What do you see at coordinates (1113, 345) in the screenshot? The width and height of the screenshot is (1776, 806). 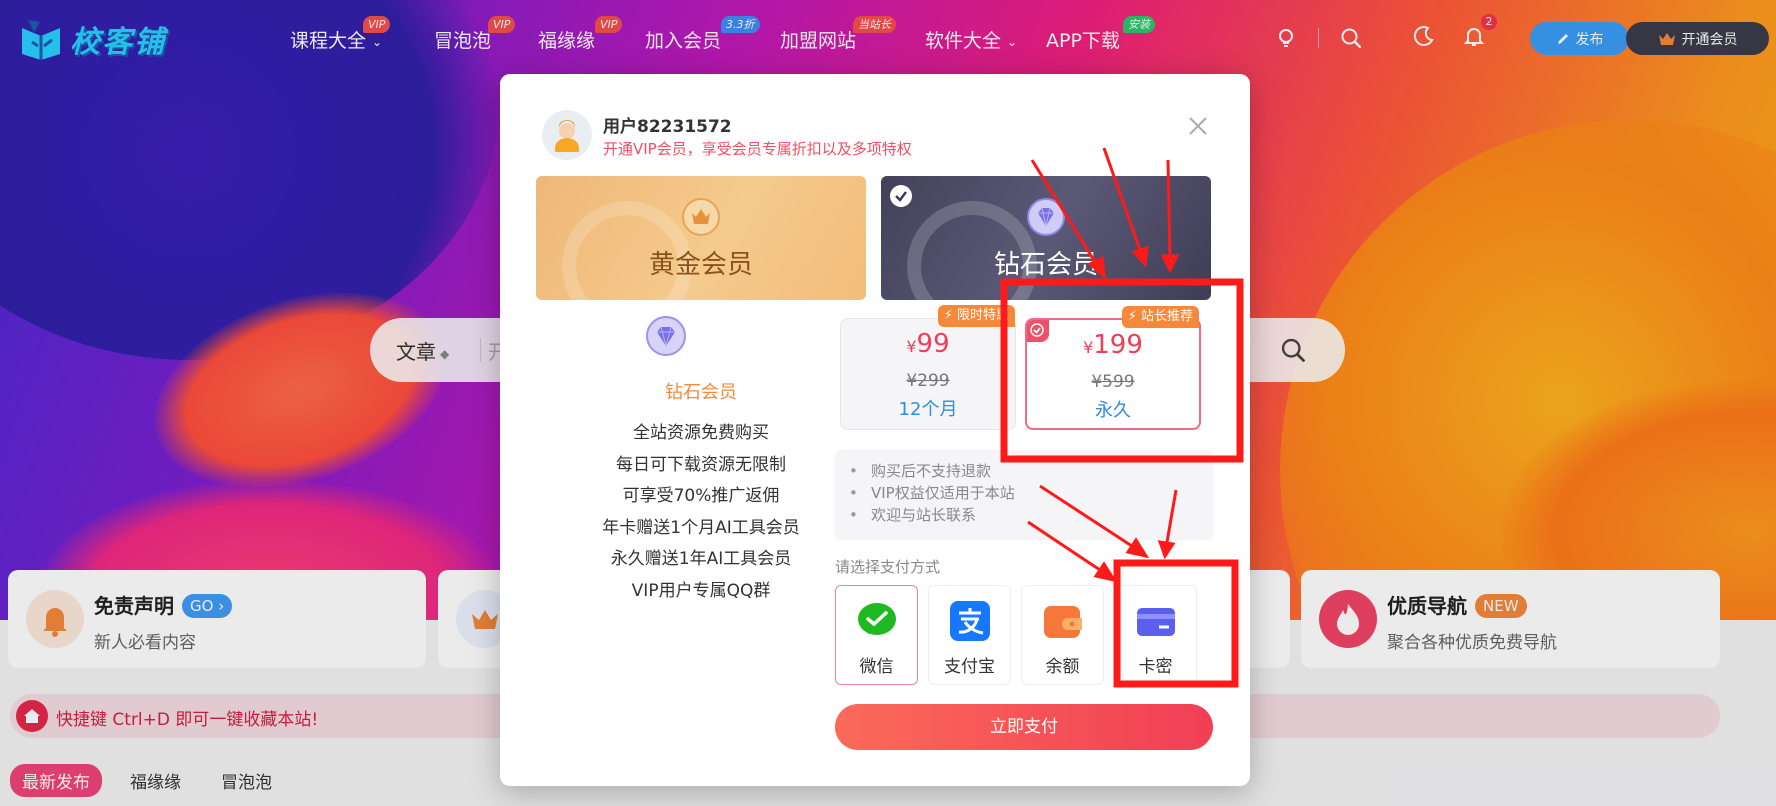 I see `price-current: ¥199` at bounding box center [1113, 345].